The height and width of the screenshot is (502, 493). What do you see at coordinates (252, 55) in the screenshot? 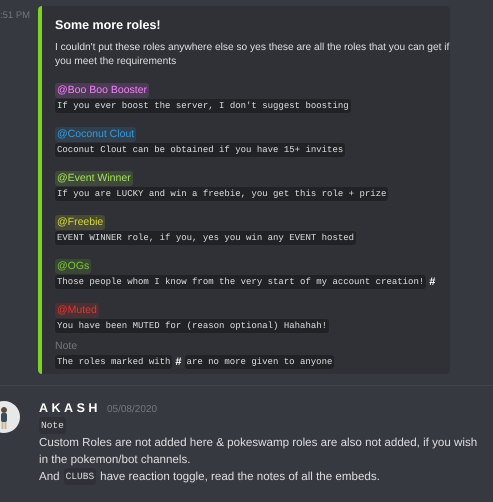
I see `embed-description: I couldn't put these roles anywhere else so yes these are all the roles that you can get if you meet the requirements` at bounding box center [252, 55].